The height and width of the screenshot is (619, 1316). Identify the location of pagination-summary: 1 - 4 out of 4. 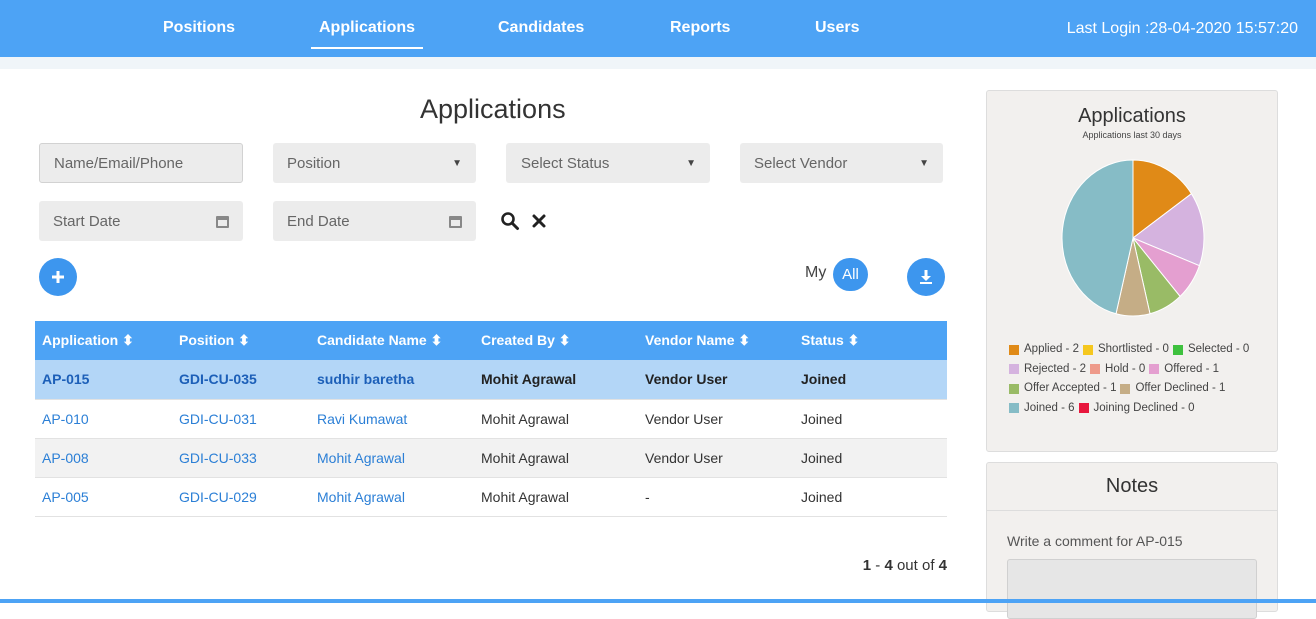
(904, 565).